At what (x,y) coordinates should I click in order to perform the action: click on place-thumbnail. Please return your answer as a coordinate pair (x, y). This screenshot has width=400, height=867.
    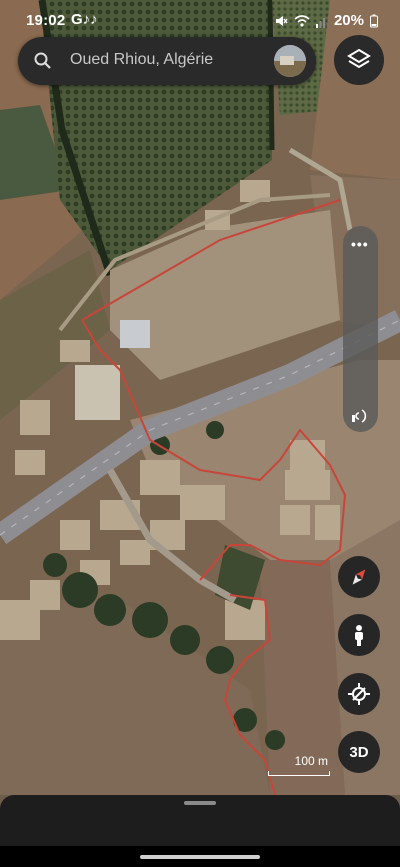
    Looking at the image, I should click on (290, 61).